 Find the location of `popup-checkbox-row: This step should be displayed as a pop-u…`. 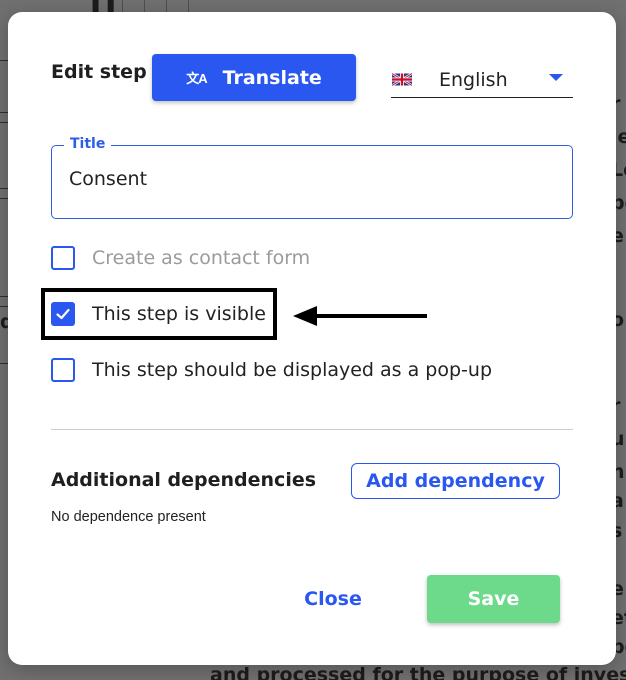

popup-checkbox-row: This step should be displayed as a pop-u… is located at coordinates (271, 370).